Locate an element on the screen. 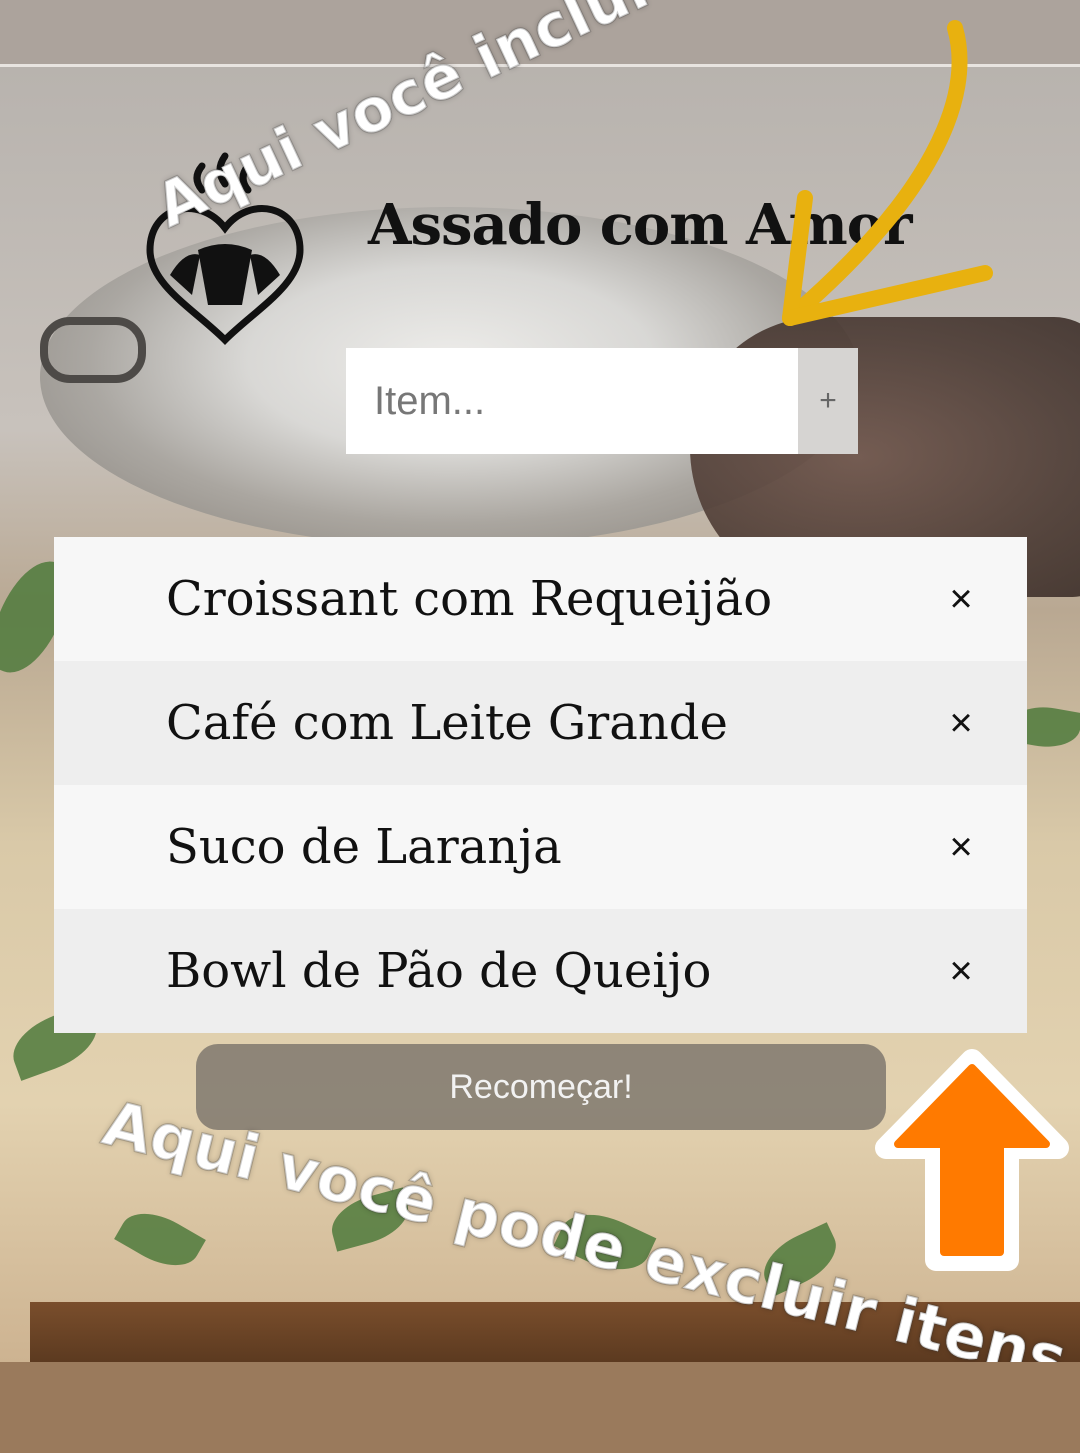 The width and height of the screenshot is (1080, 1453). list-item-label: Café com Leite Grande is located at coordinates (447, 723).